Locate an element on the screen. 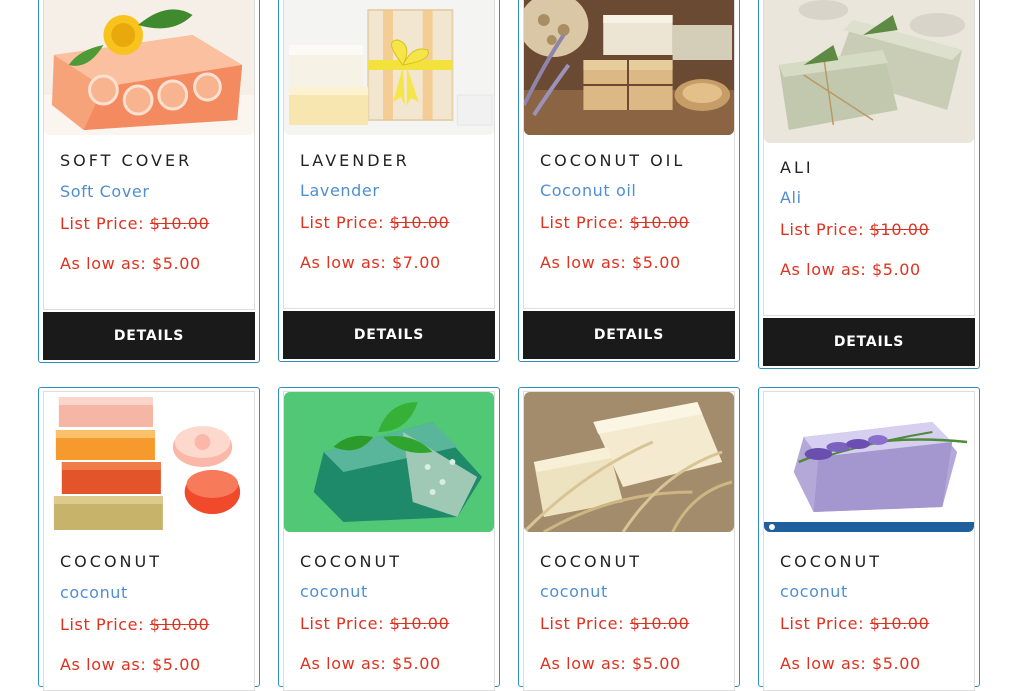 This screenshot has width=1012, height=691. product-image-ali is located at coordinates (869, 71).